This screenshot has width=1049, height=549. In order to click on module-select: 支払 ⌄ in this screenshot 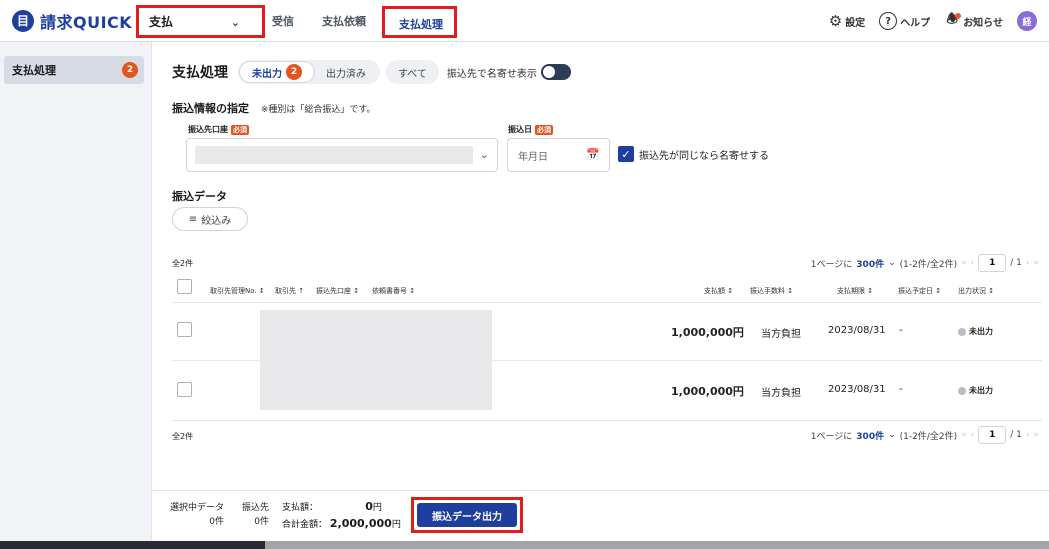, I will do `click(200, 21)`.